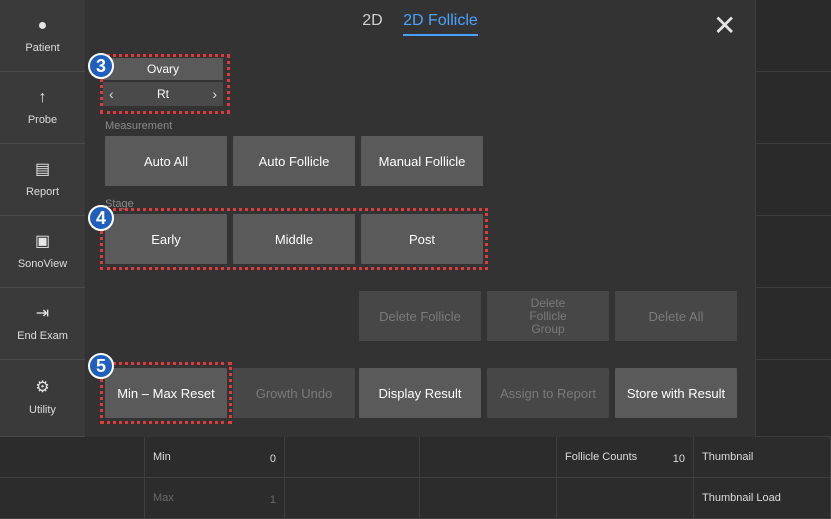  Describe the element at coordinates (678, 459) in the screenshot. I see `follicle-counts-value: 10` at that location.